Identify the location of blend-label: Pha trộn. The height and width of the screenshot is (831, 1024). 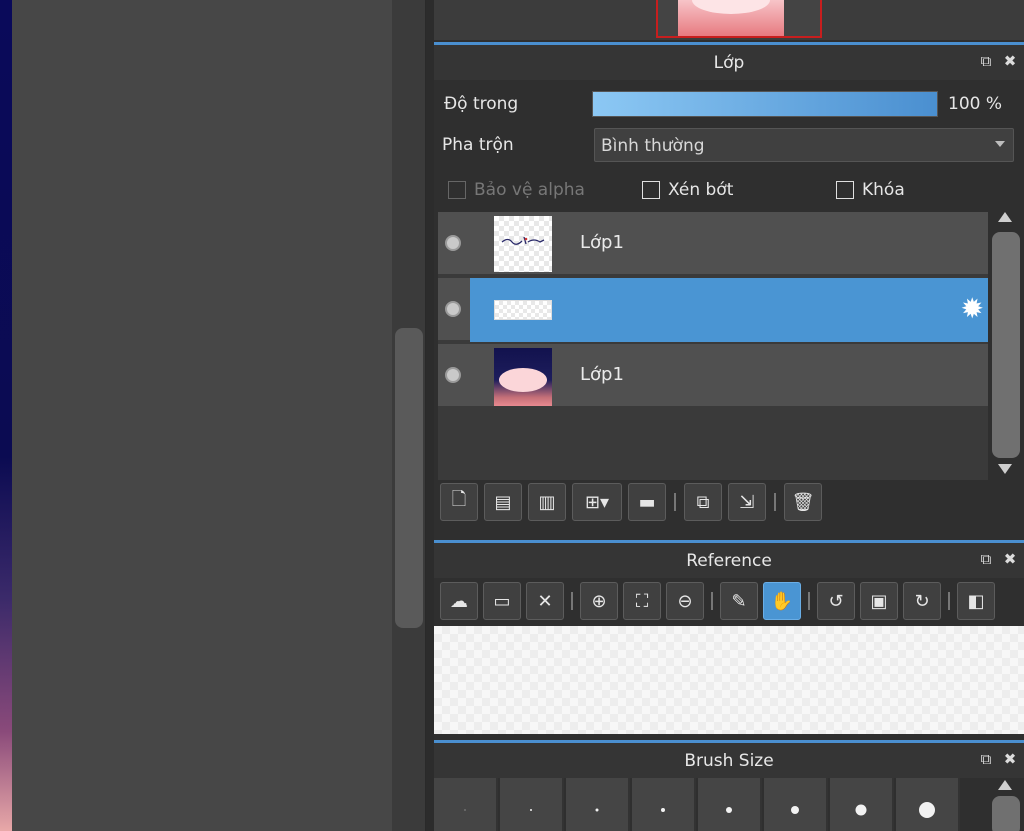
(478, 145).